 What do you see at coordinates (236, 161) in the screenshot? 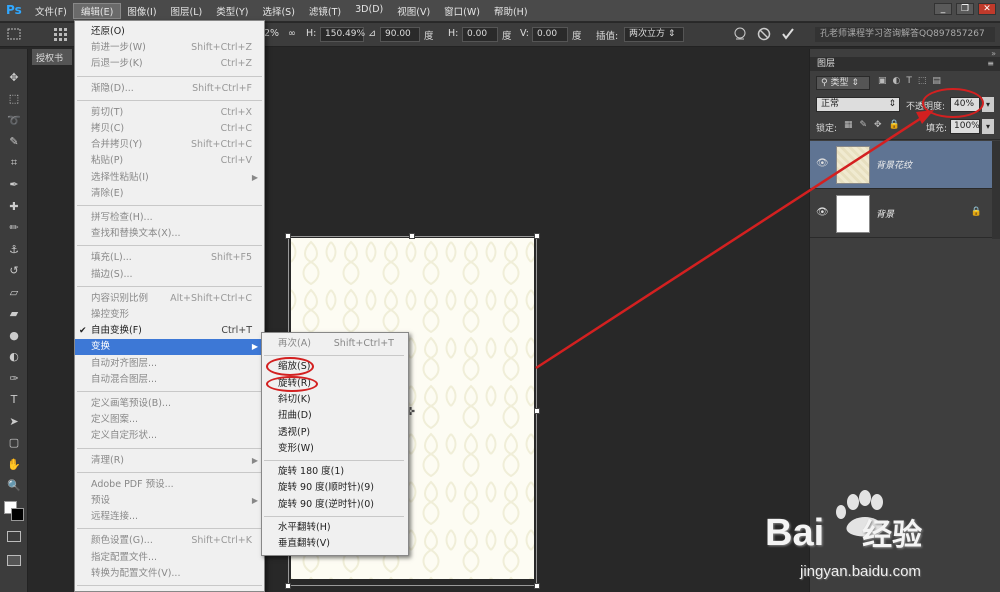
I see `menu-item-shortcut: Ctrl+V` at bounding box center [236, 161].